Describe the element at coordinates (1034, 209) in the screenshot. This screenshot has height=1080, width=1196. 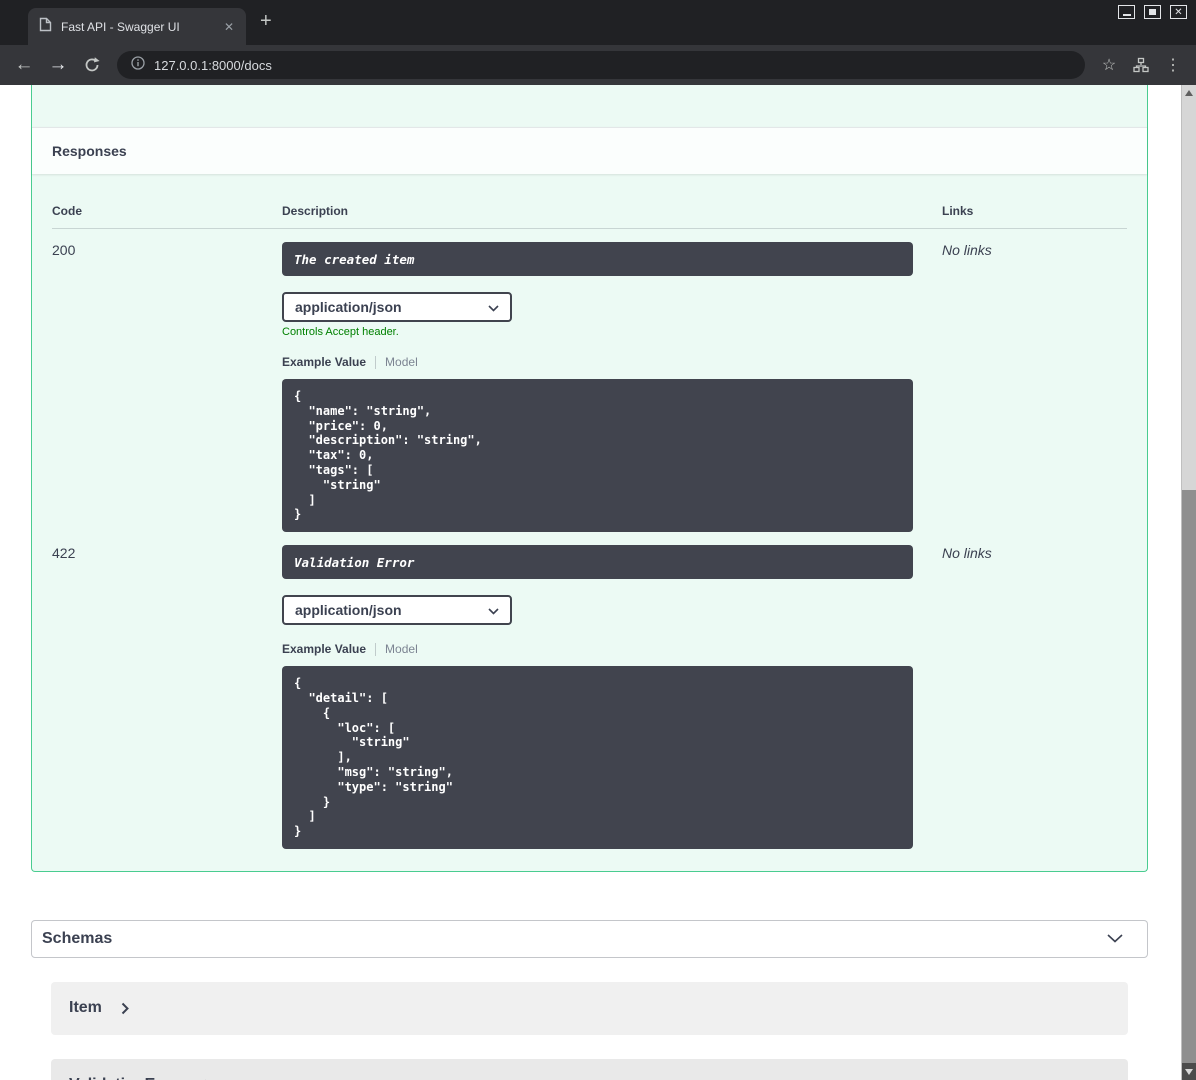
I see `col-header-links: Links` at that location.